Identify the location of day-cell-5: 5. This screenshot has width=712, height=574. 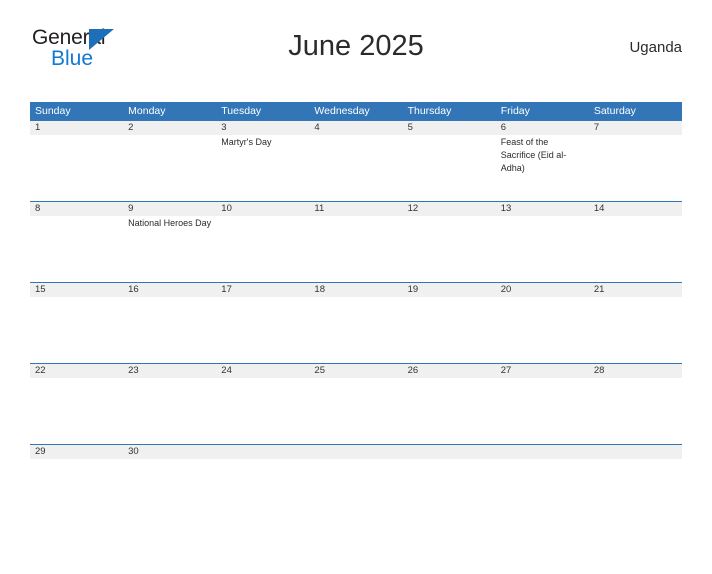
(449, 161).